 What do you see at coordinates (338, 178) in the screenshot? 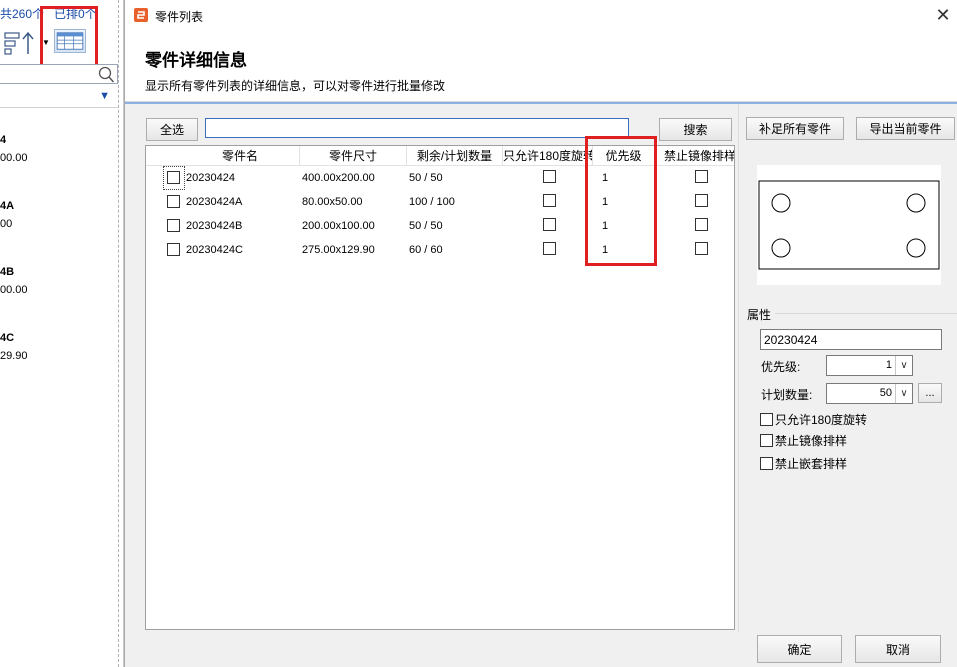
I see `cell-part-size: 400.00x200.00` at bounding box center [338, 178].